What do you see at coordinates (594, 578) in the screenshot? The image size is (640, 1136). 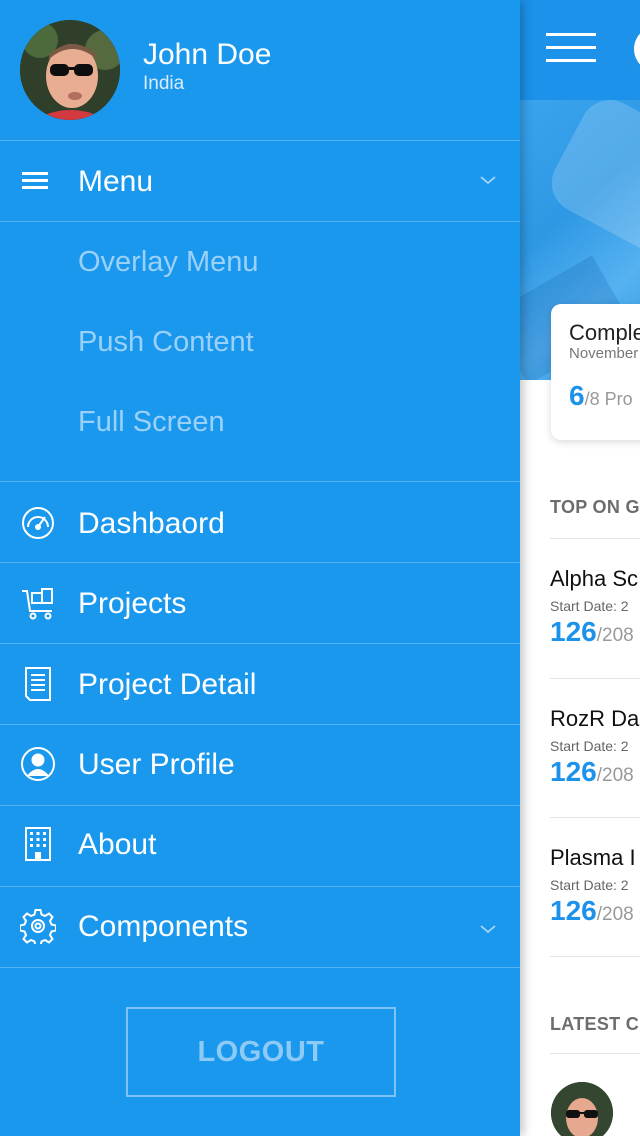 I see `project-name: Alpha Sc` at bounding box center [594, 578].